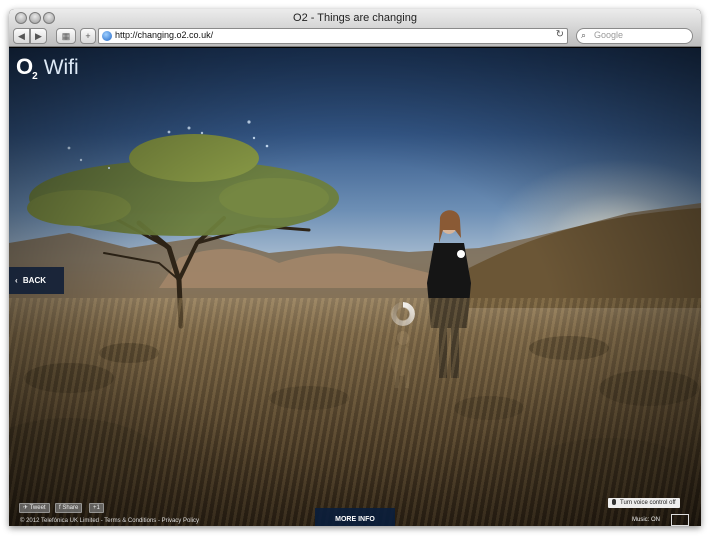 This screenshot has width=710, height=540. What do you see at coordinates (37, 508) in the screenshot?
I see `tweet-label: Tweet` at bounding box center [37, 508].